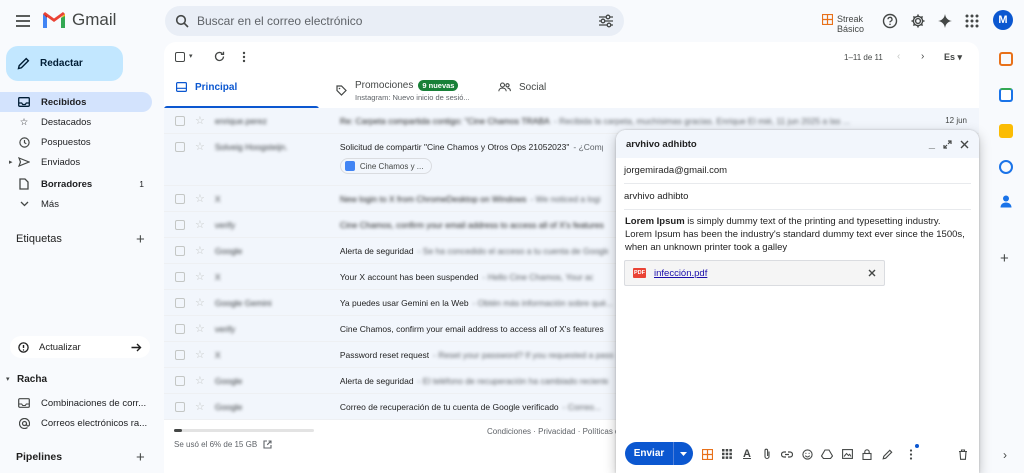 Image resolution: width=1024 pixels, height=473 pixels. I want to click on subject-field: arvhivo adhibto, so click(797, 197).